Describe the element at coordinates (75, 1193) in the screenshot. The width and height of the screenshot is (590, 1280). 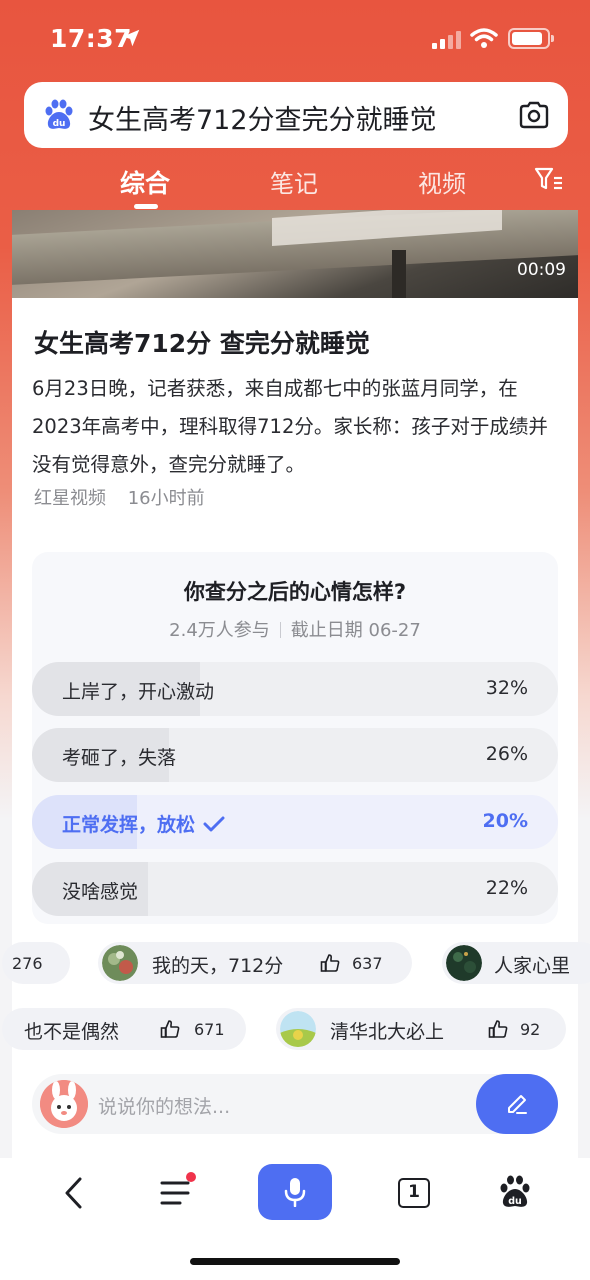
I see `back-arrow-icon` at that location.